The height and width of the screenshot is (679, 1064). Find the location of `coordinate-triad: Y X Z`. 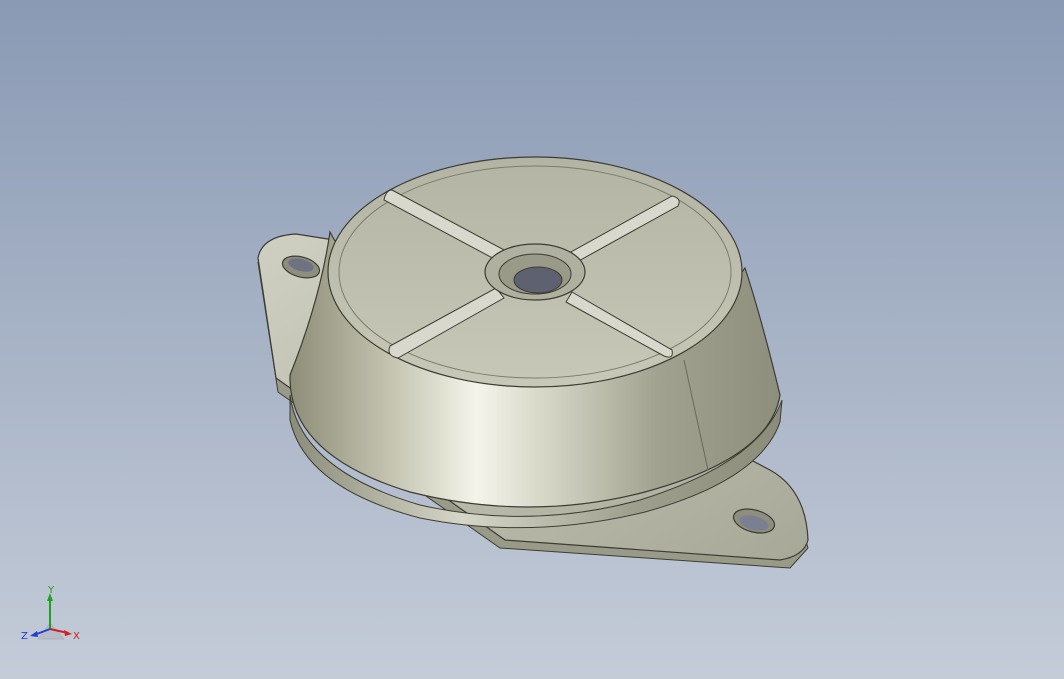

coordinate-triad: Y X Z is located at coordinates (50, 613).